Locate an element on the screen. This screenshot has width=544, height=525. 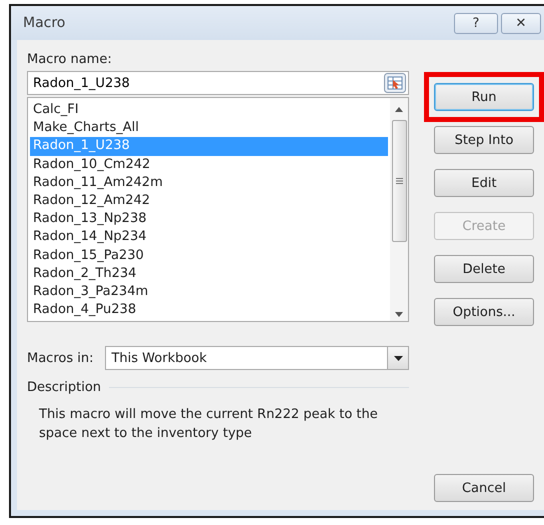
macro-action-button: Edit is located at coordinates (484, 183).